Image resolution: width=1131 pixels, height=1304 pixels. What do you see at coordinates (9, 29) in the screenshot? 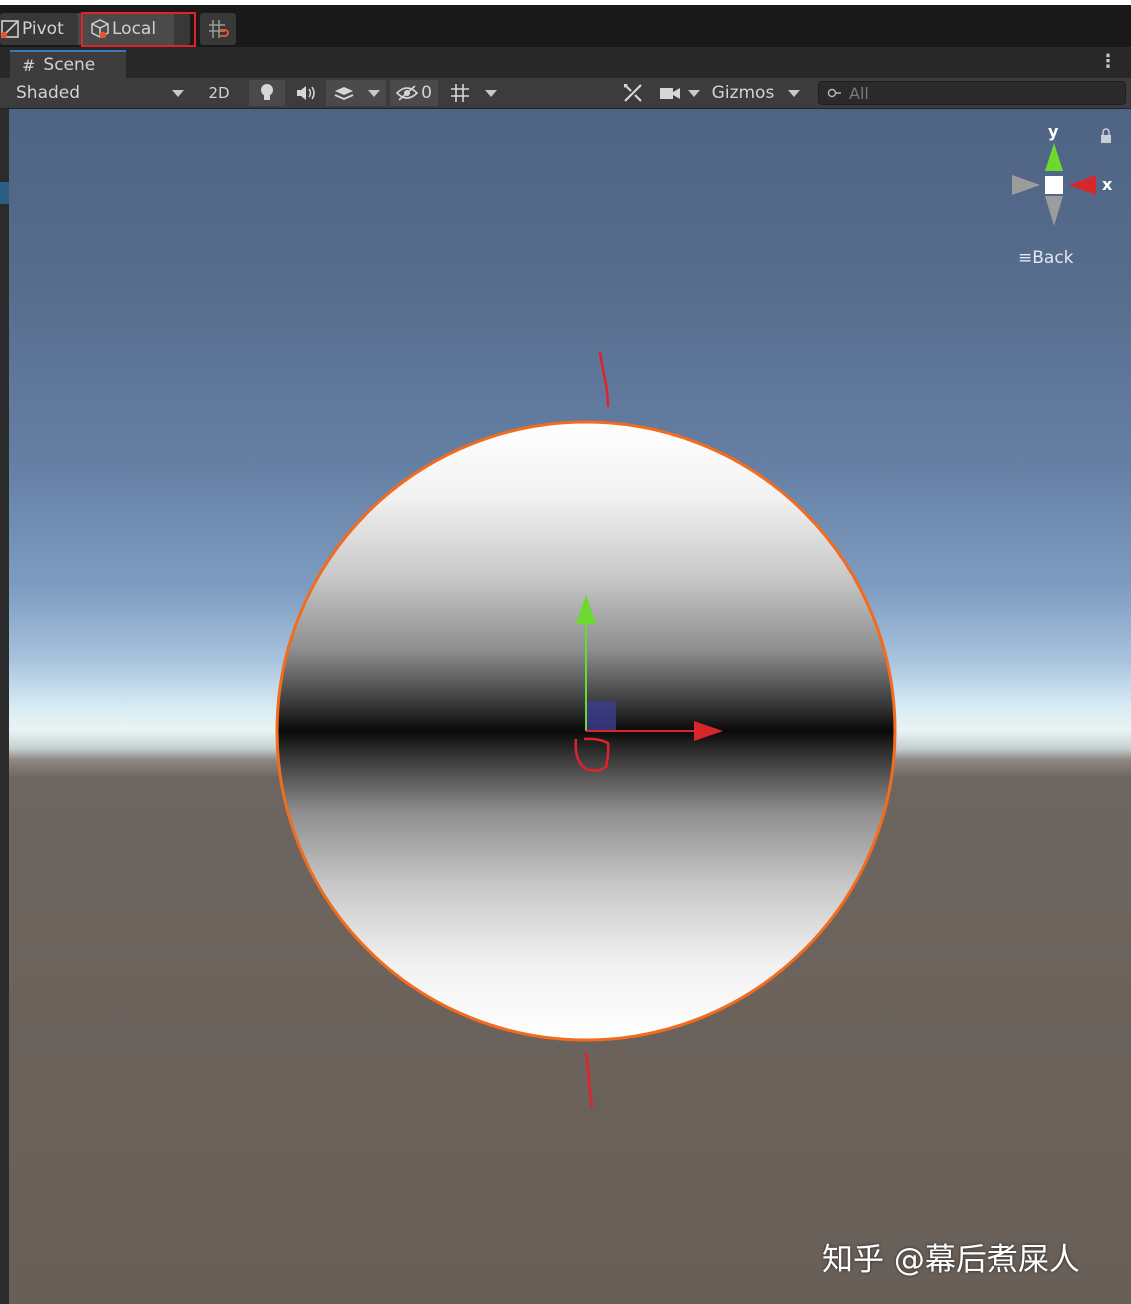
I see `pivot-icon` at bounding box center [9, 29].